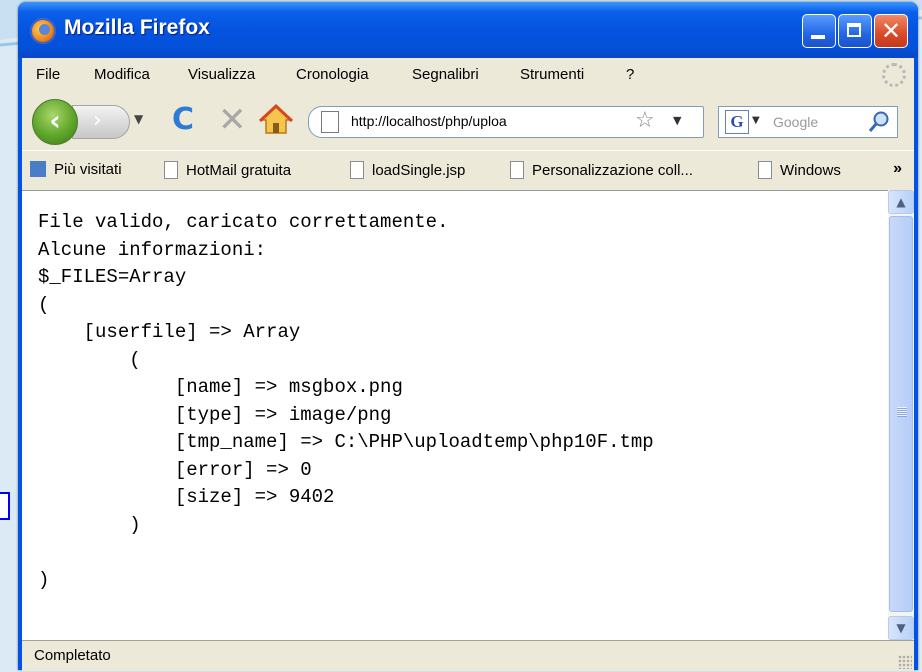 This screenshot has width=922, height=672. What do you see at coordinates (897, 169) in the screenshot?
I see `bookmarks-overflow-chevron: »` at bounding box center [897, 169].